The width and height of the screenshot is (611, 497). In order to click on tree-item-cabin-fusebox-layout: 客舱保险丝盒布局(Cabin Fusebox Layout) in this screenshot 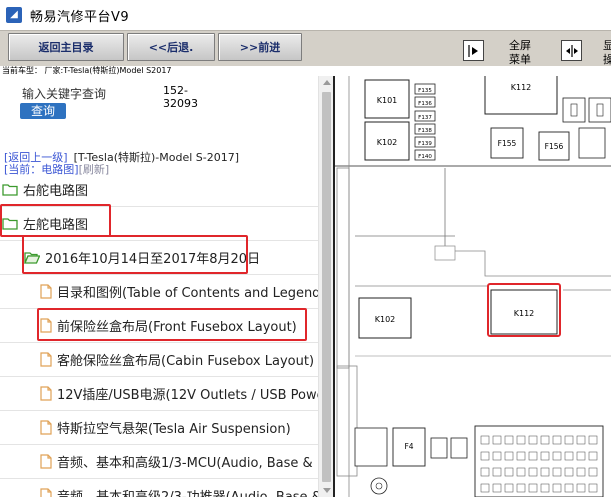, I will do `click(177, 359)`.